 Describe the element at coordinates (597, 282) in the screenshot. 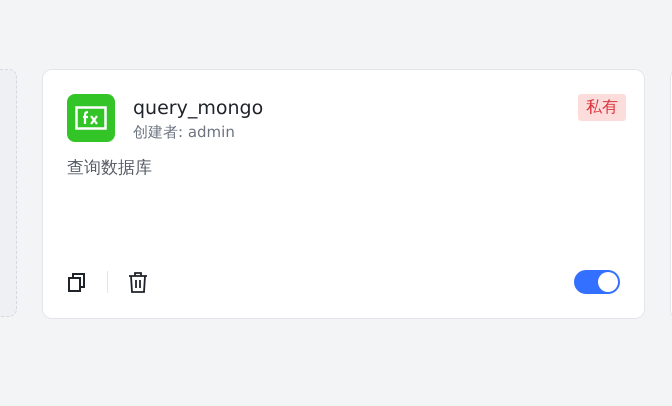

I see `enable-toggle` at that location.